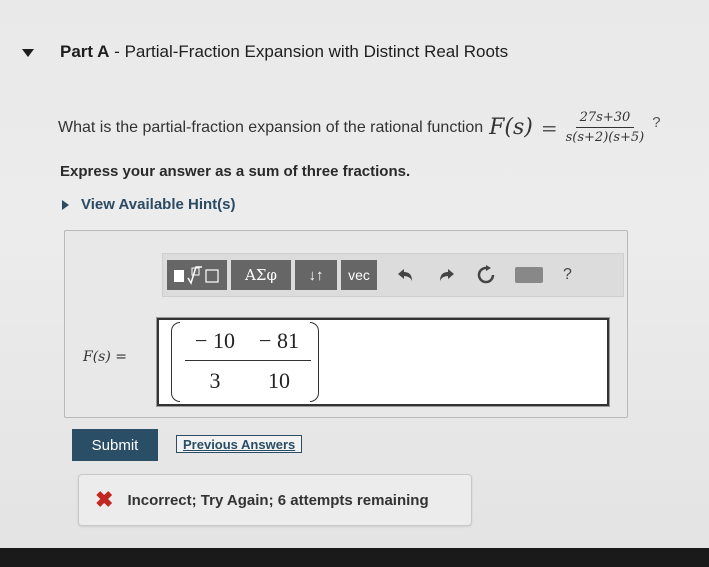  Describe the element at coordinates (567, 275) in the screenshot. I see `help-button: ?` at that location.